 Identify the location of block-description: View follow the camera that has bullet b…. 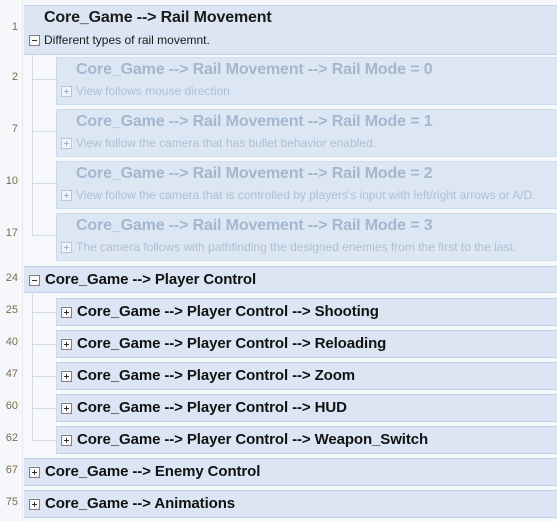
(226, 143).